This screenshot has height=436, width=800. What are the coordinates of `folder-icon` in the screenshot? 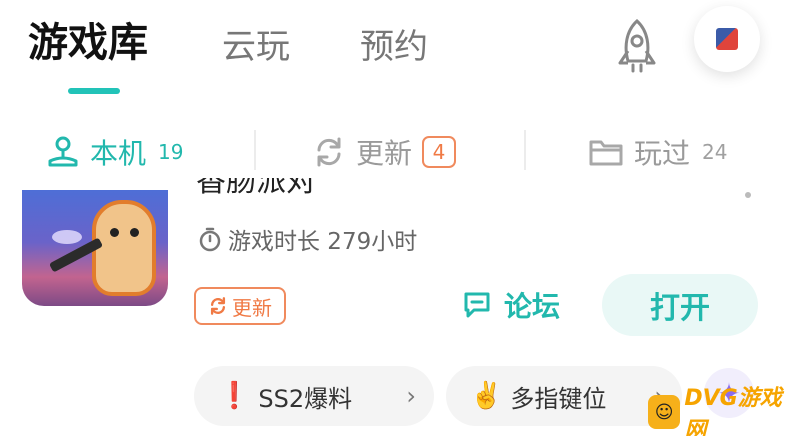 It's located at (606, 153).